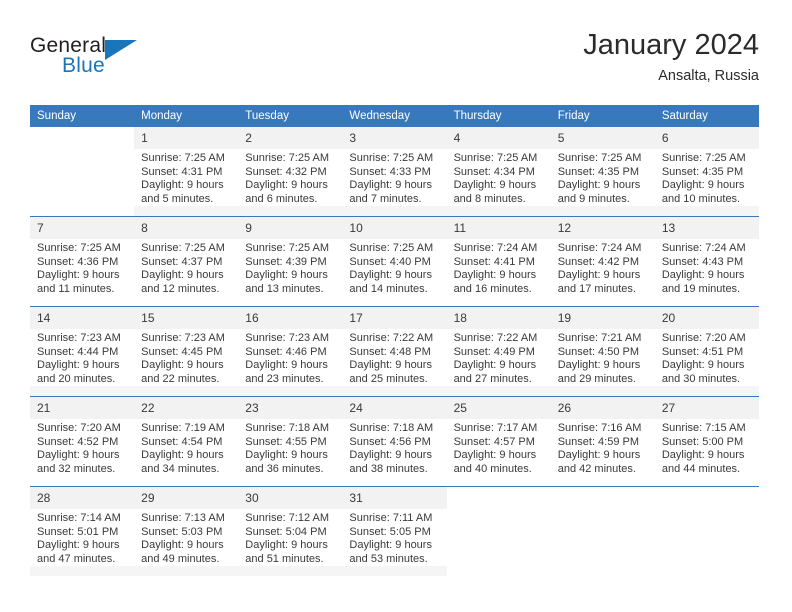  What do you see at coordinates (391, 518) in the screenshot?
I see `sunrise-time: Sunrise: 7:11 AM` at bounding box center [391, 518].